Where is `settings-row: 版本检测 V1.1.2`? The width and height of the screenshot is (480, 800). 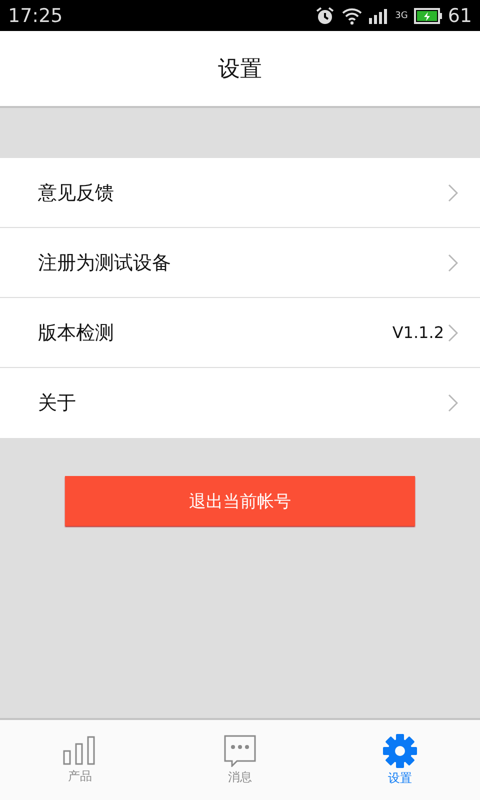
settings-row: 版本检测 V1.1.2 is located at coordinates (240, 333).